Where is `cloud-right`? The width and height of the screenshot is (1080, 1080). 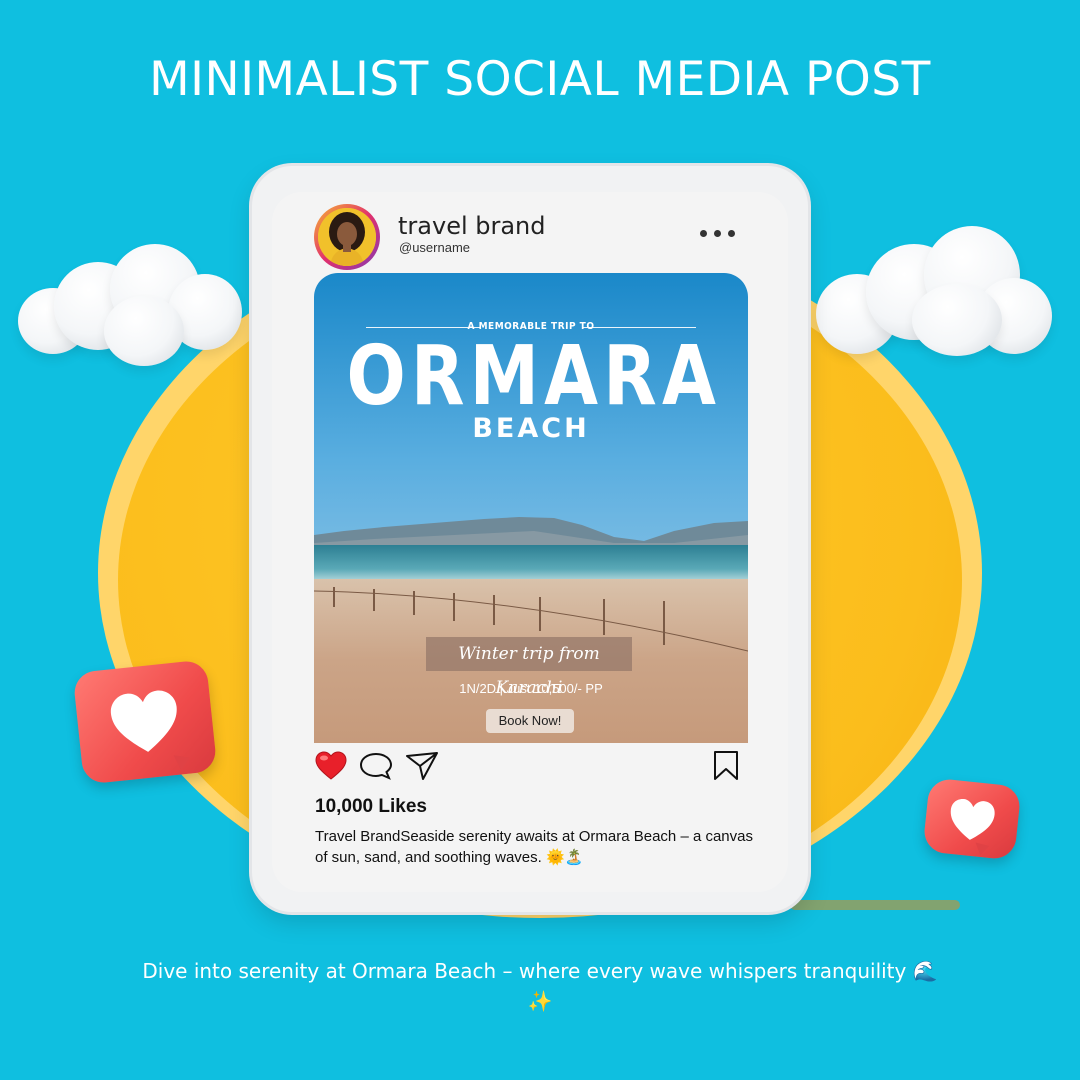
cloud-right is located at coordinates (936, 296).